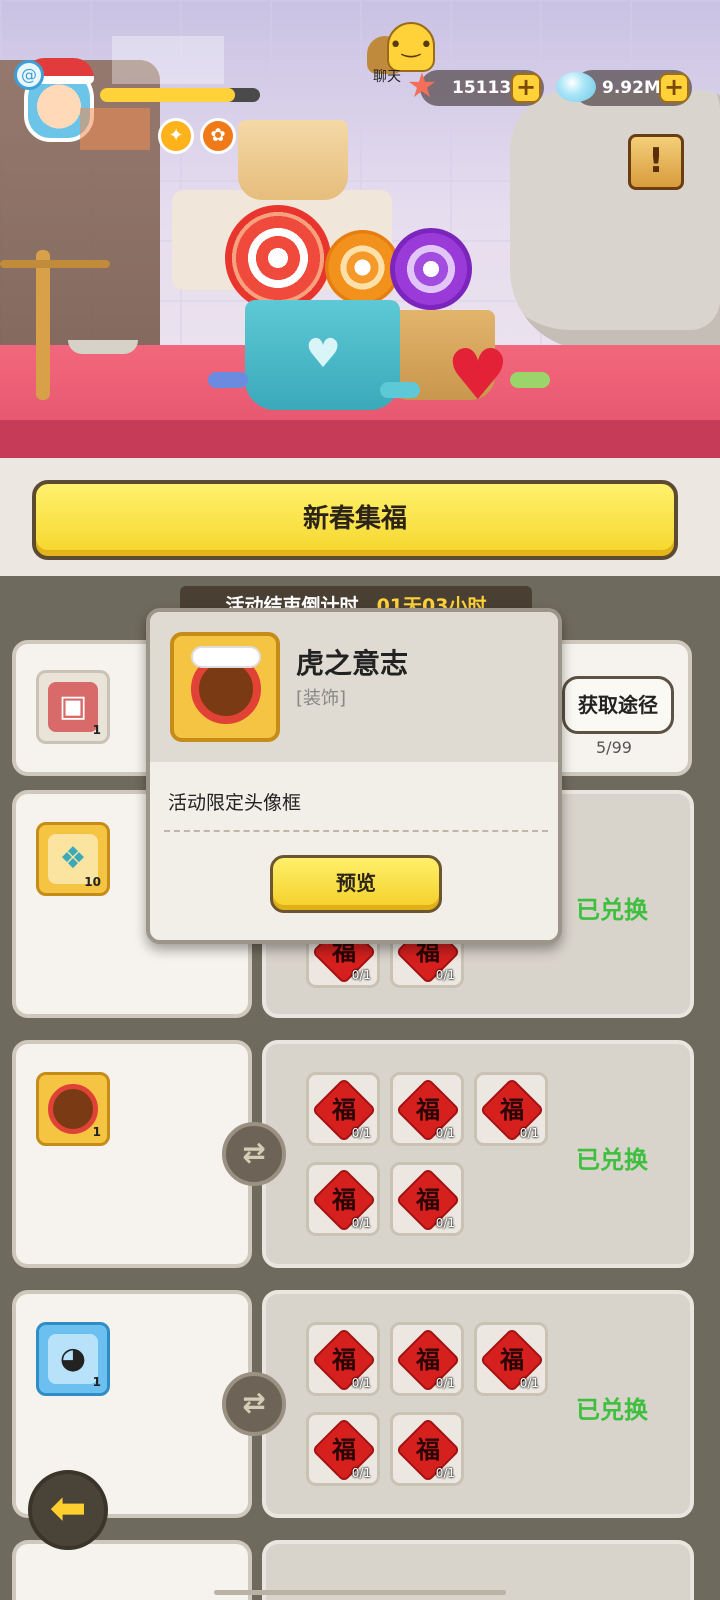  I want to click on medal-icon: ✦, so click(176, 136).